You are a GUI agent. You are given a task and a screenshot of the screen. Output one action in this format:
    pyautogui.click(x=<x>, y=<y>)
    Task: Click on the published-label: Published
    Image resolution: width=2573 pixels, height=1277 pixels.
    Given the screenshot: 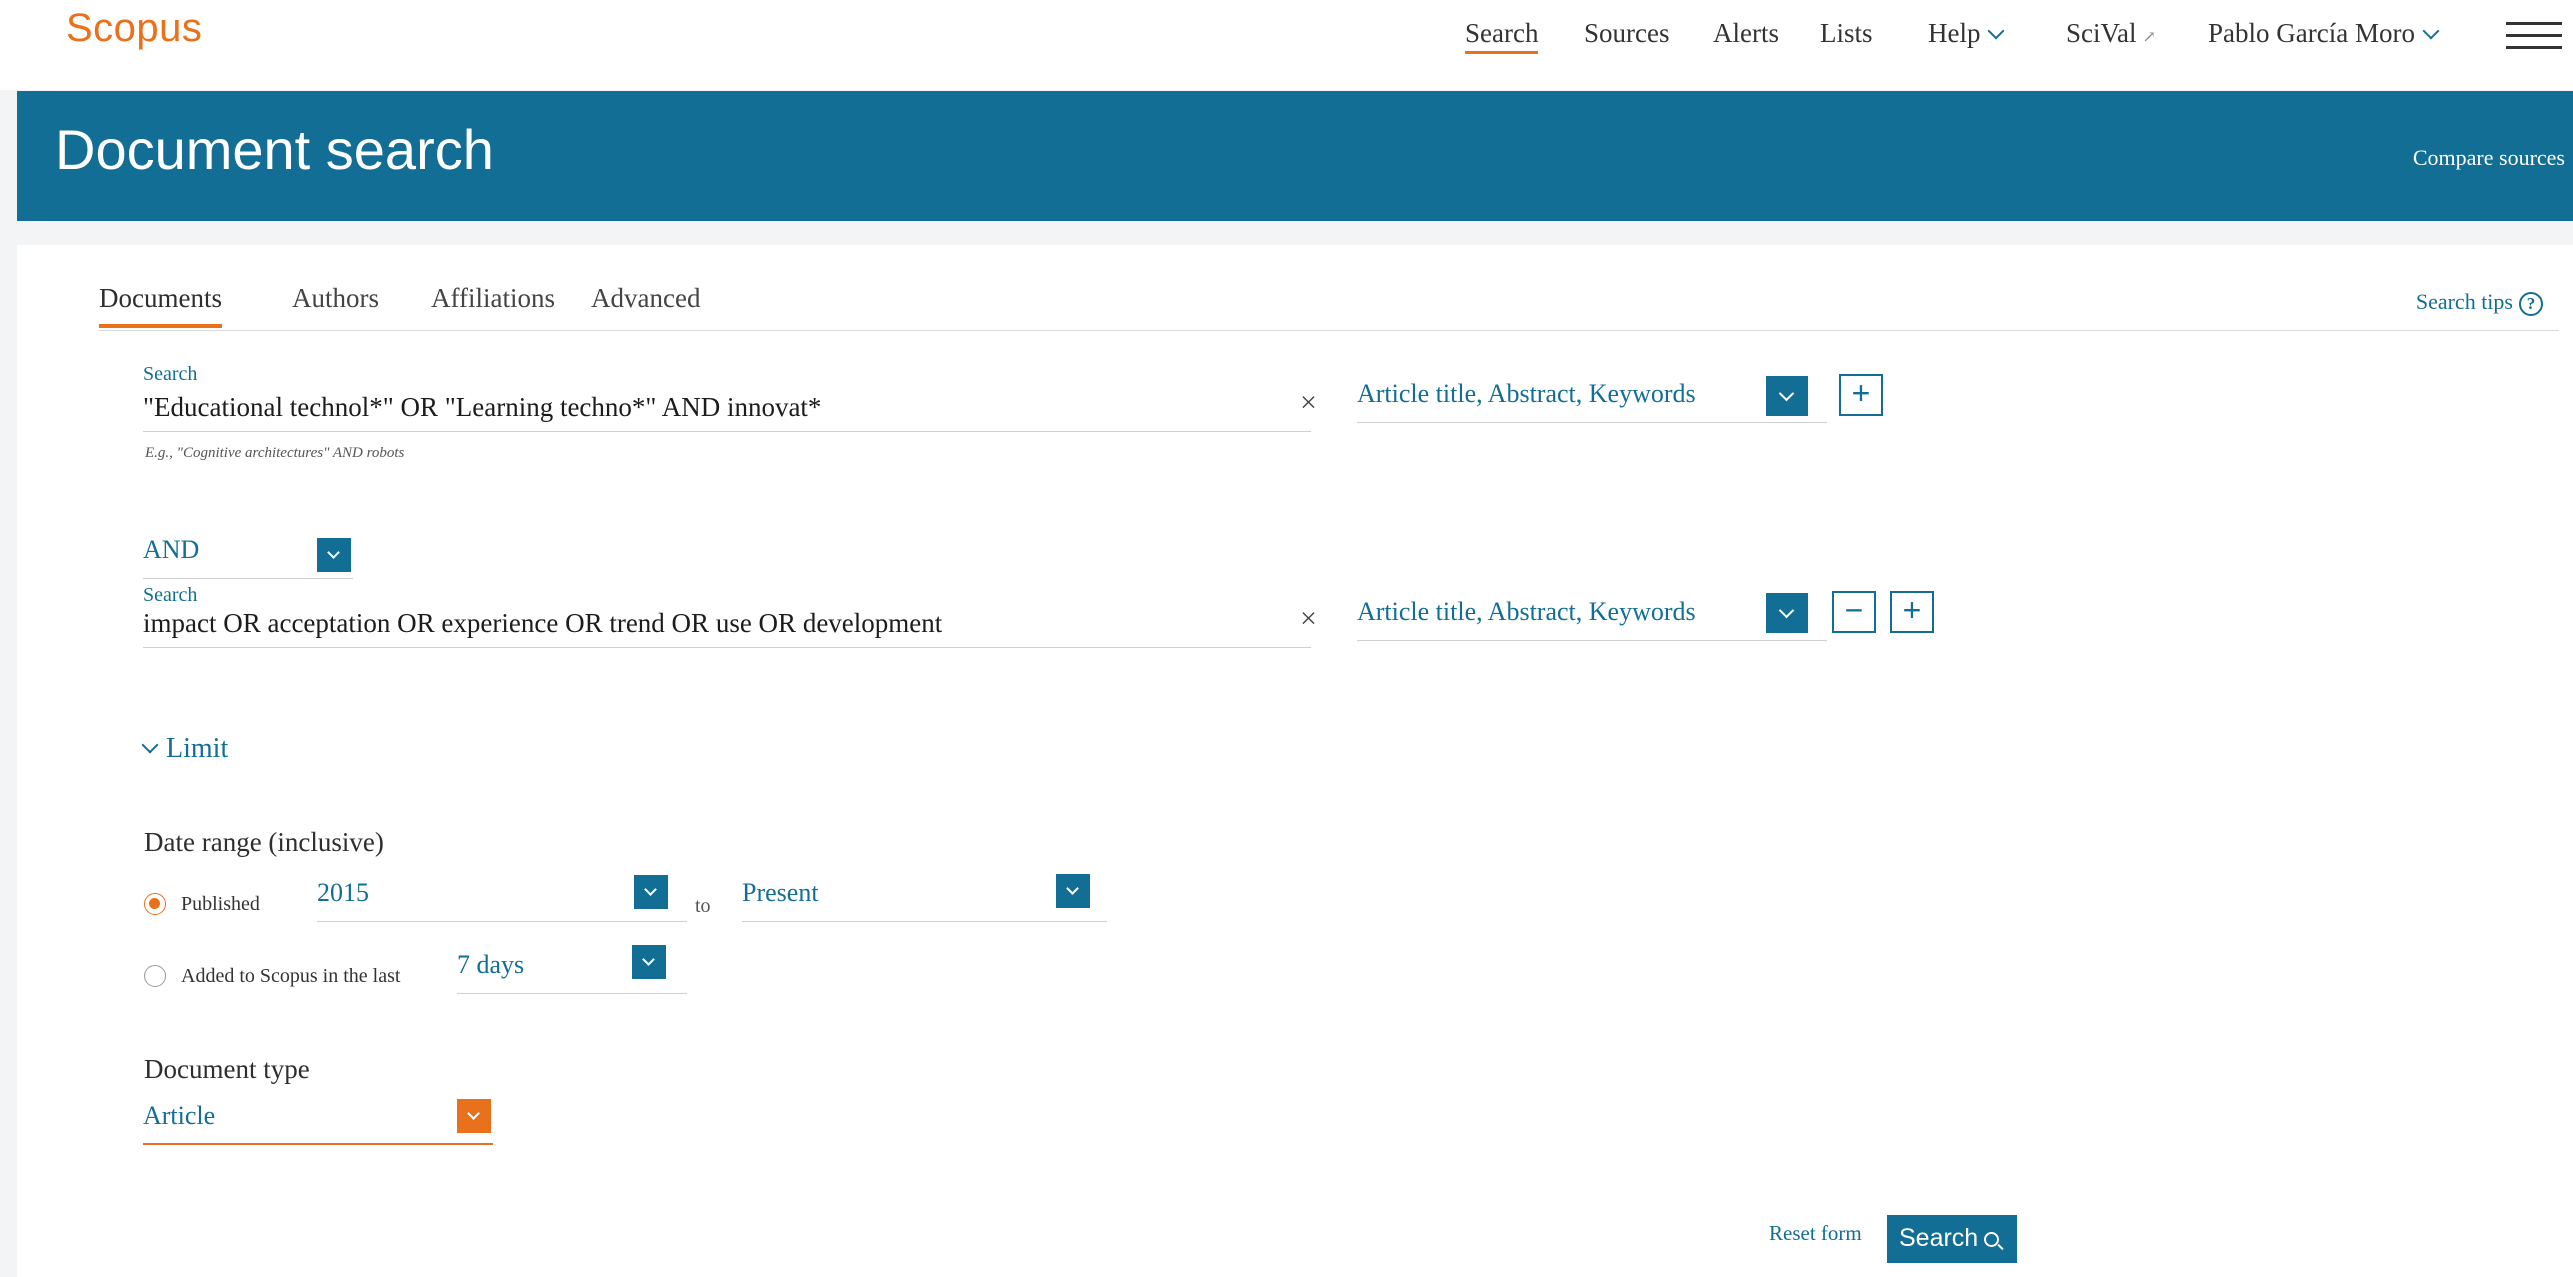 What is the action you would take?
    pyautogui.click(x=220, y=904)
    